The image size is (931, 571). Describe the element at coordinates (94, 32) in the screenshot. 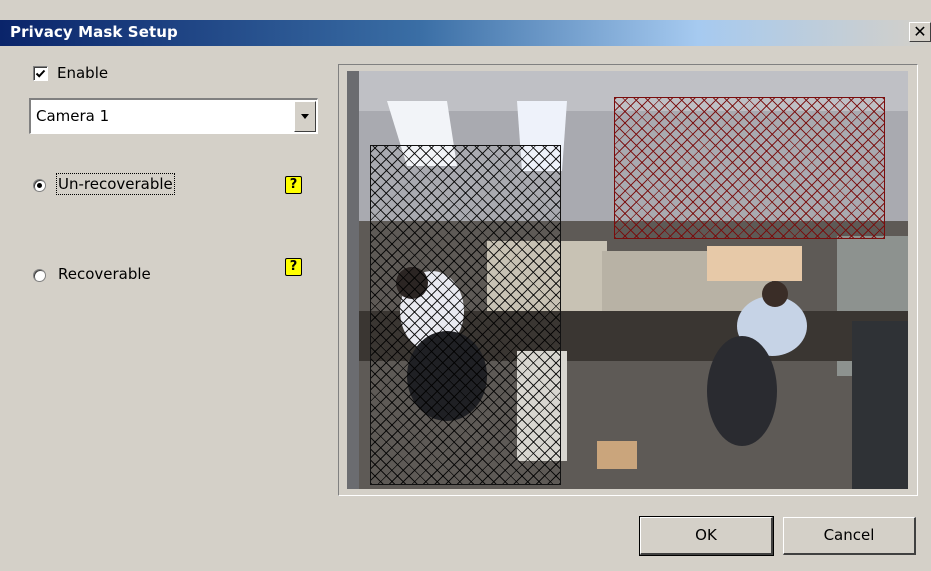

I see `window-title: Privacy Mask Setup` at that location.